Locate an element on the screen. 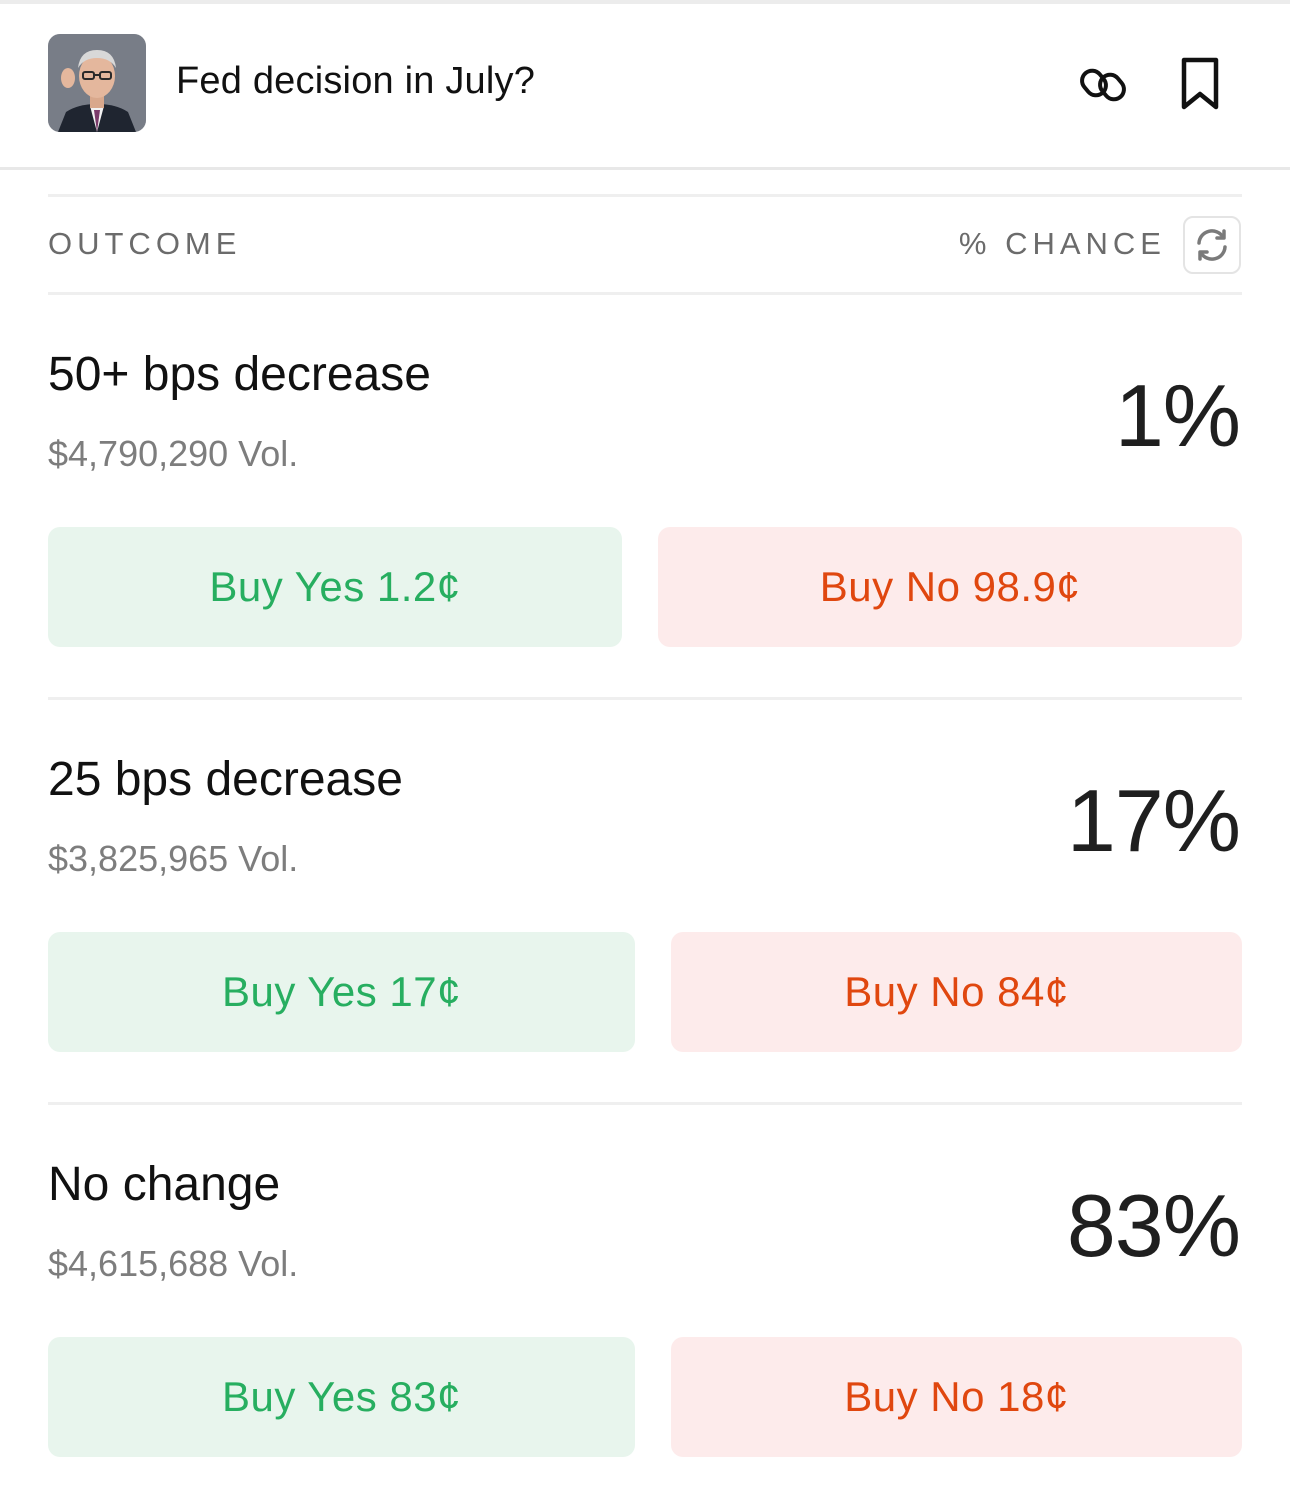 Image resolution: width=1290 pixels, height=1504 pixels. divider is located at coordinates (645, 195).